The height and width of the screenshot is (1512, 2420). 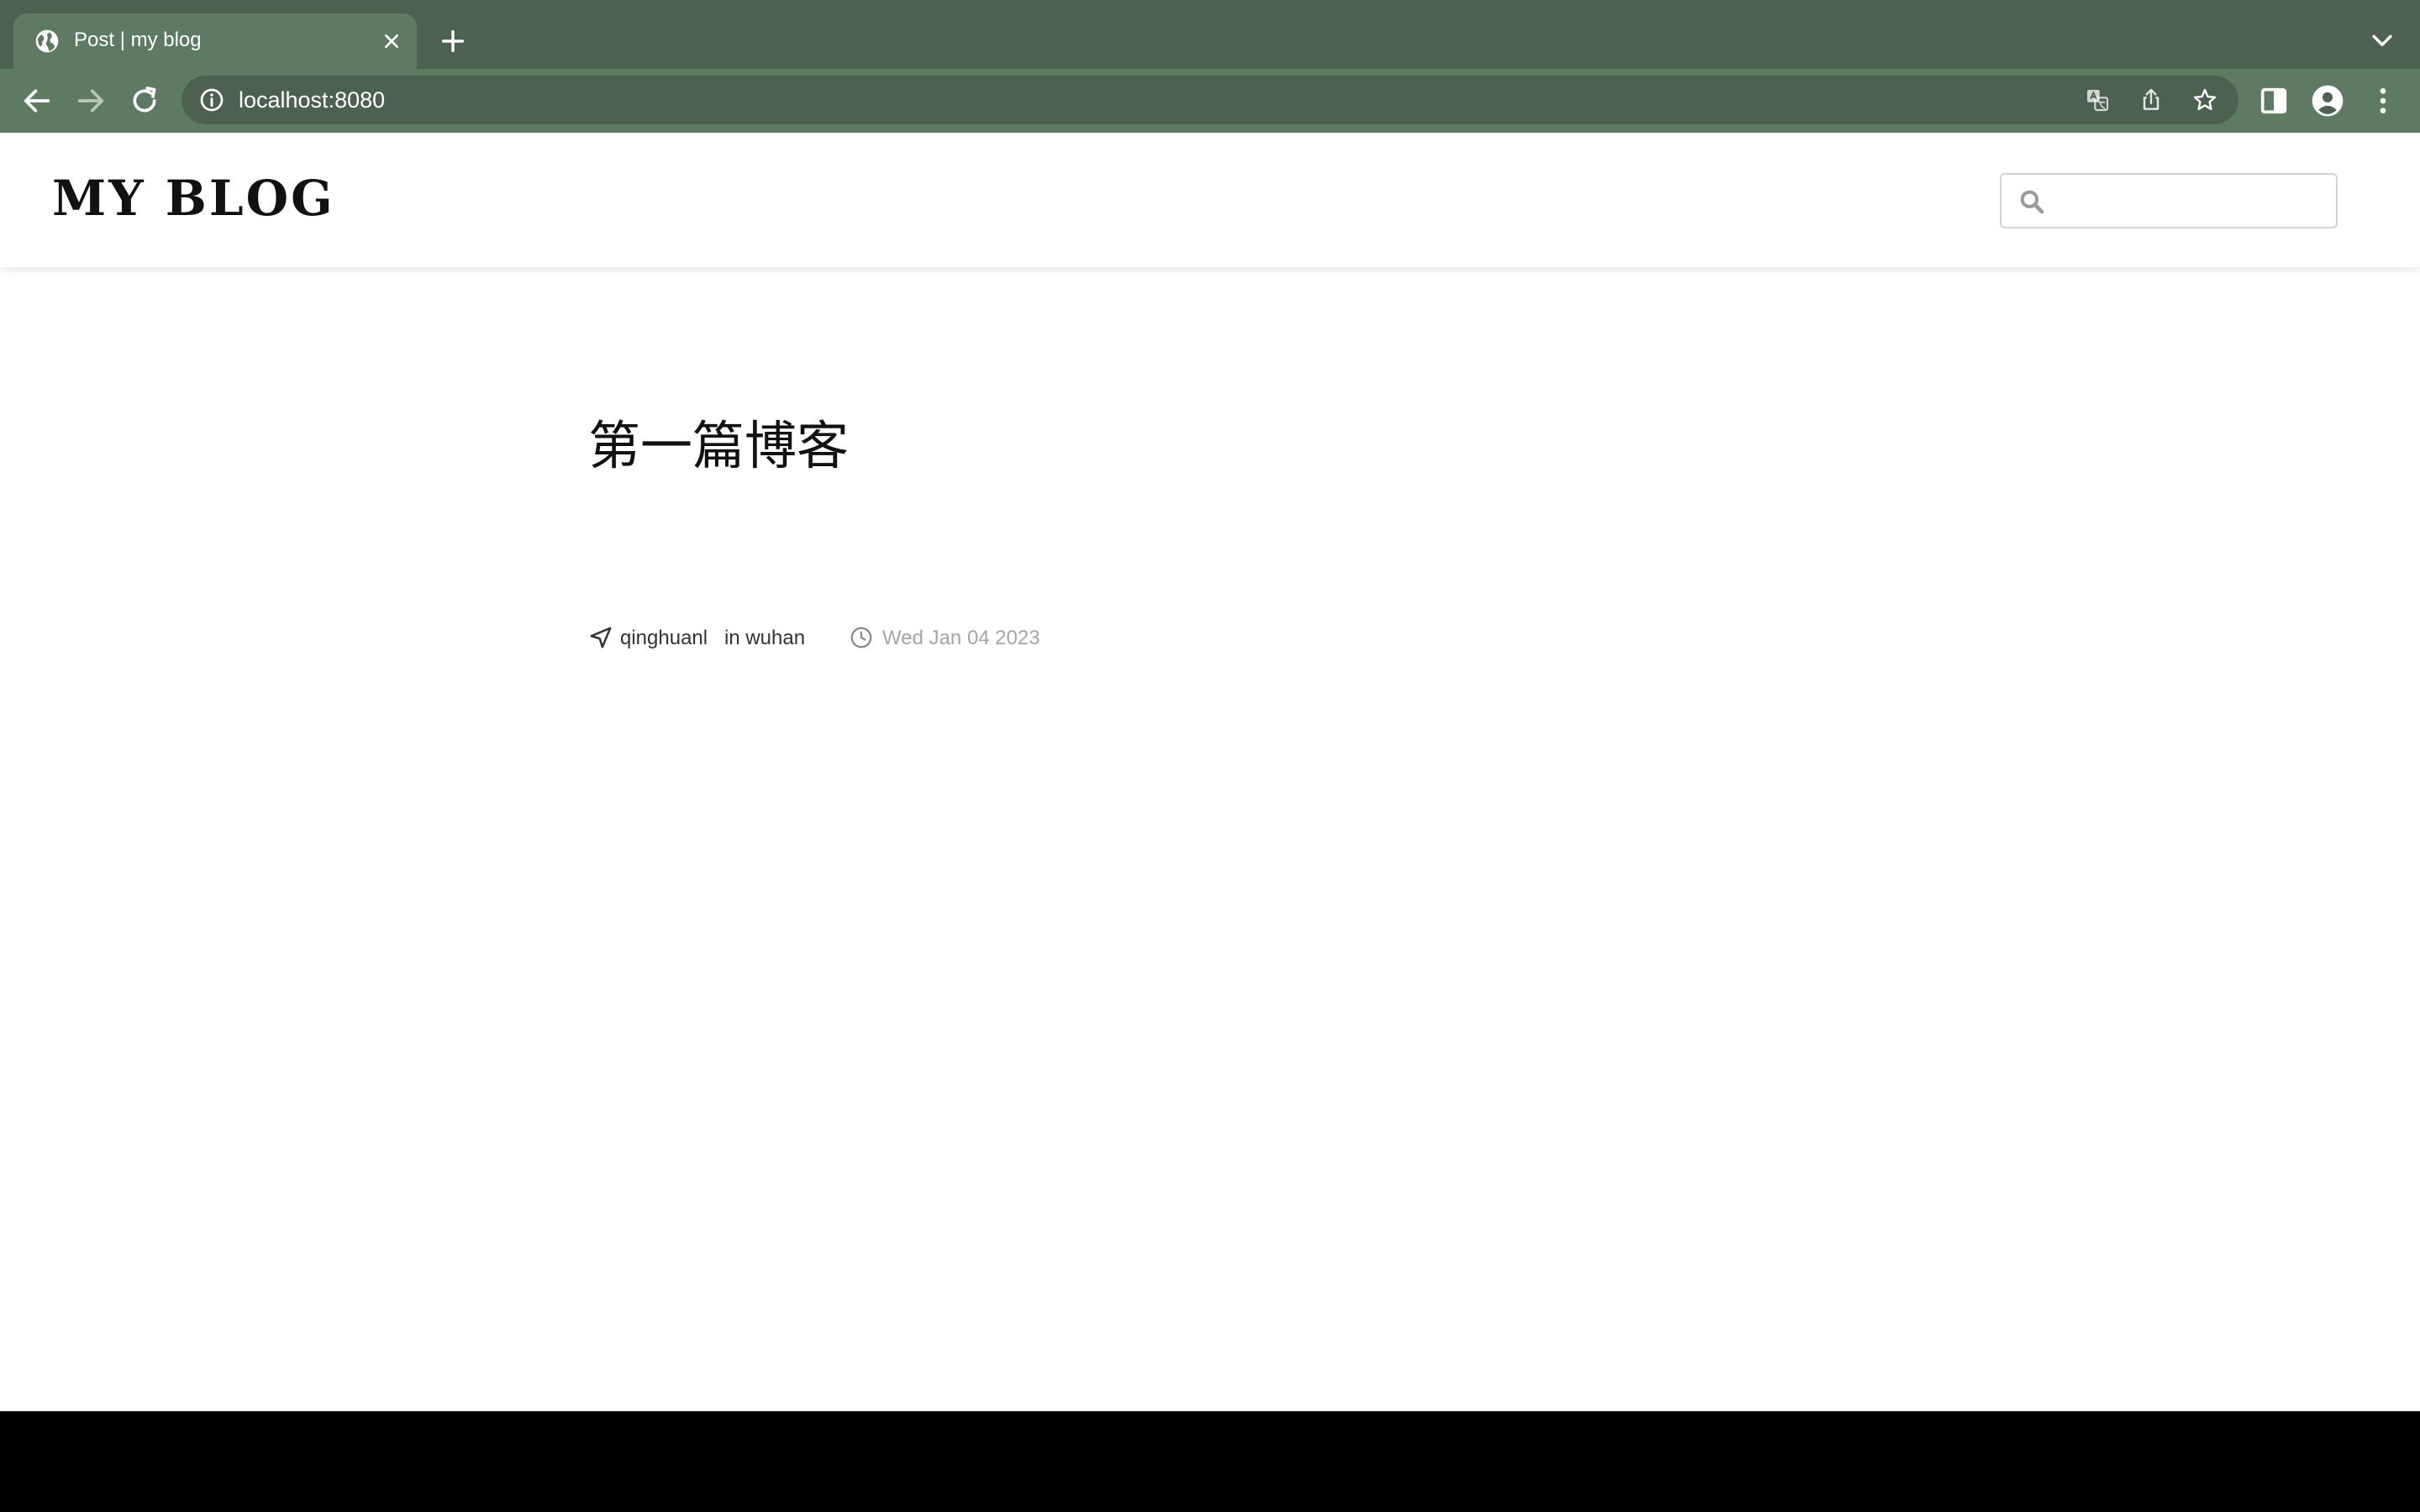 What do you see at coordinates (215, 41) in the screenshot?
I see `browser-tab: Post | my blog` at bounding box center [215, 41].